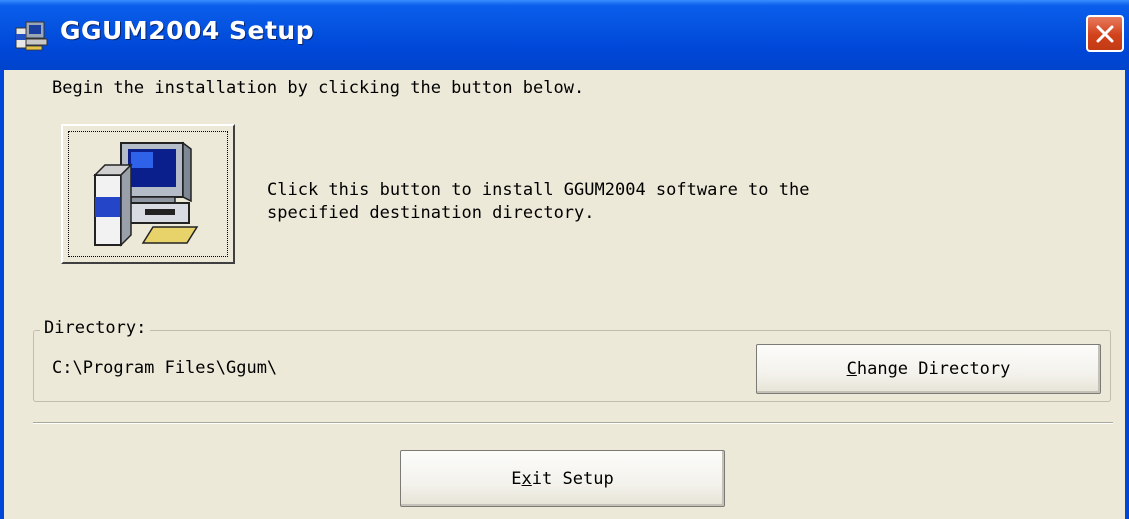  I want to click on change-directory-mnemonic: C, so click(851, 369).